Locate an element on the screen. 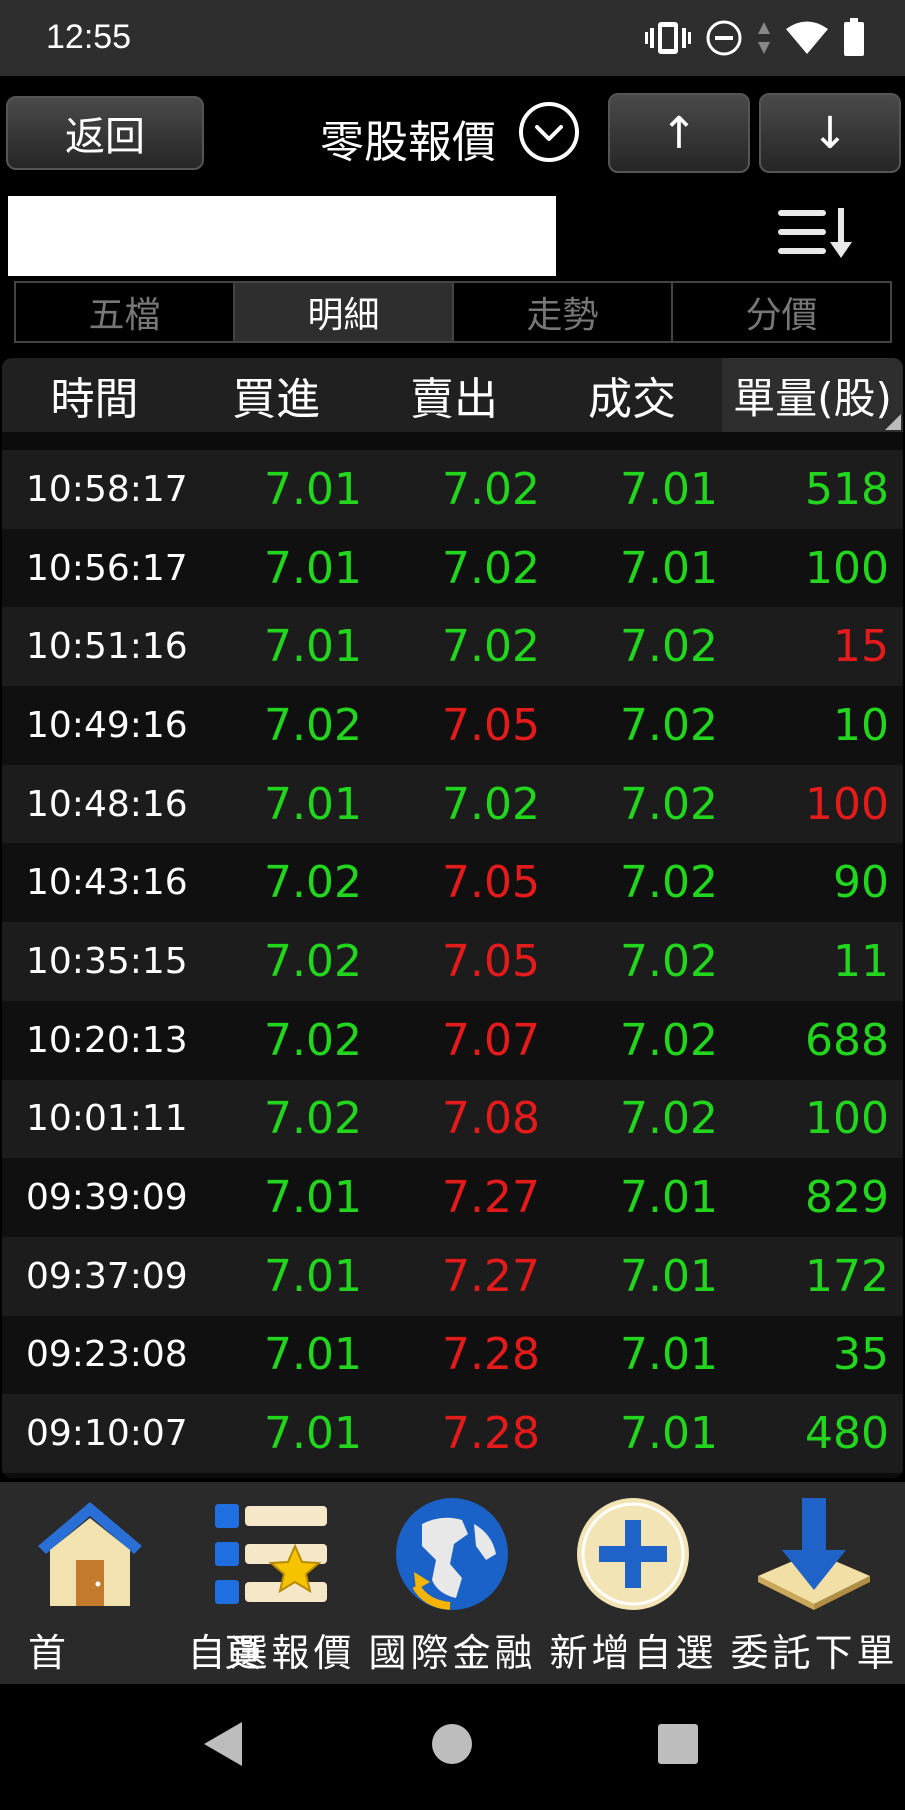 The image size is (905, 1810). cell-time: 09:23:08 is located at coordinates (107, 1355).